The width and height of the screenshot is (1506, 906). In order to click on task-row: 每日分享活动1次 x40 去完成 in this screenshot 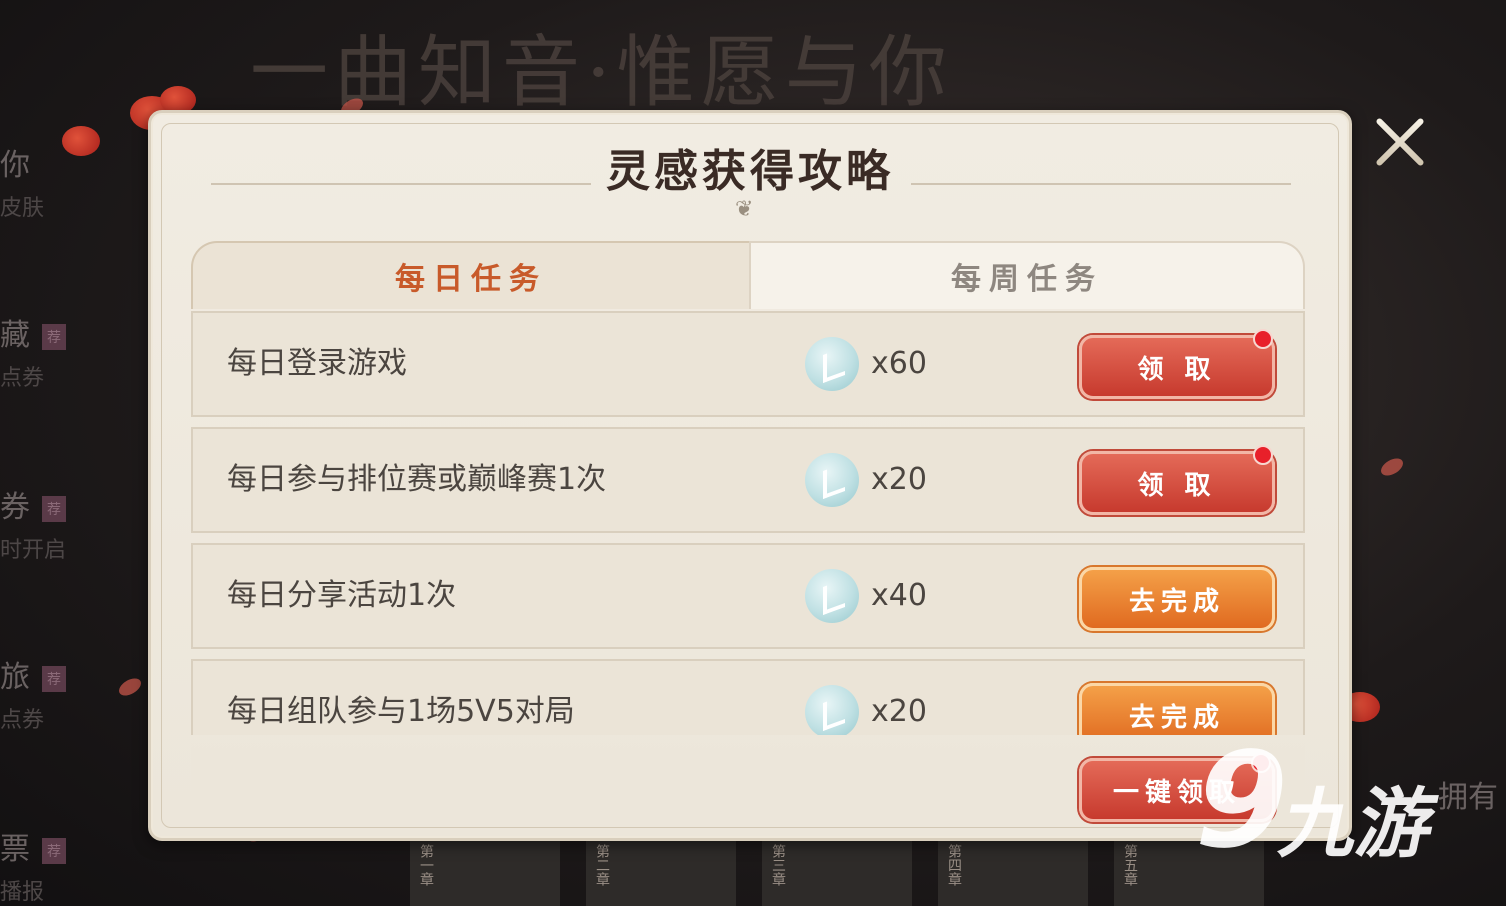, I will do `click(748, 596)`.